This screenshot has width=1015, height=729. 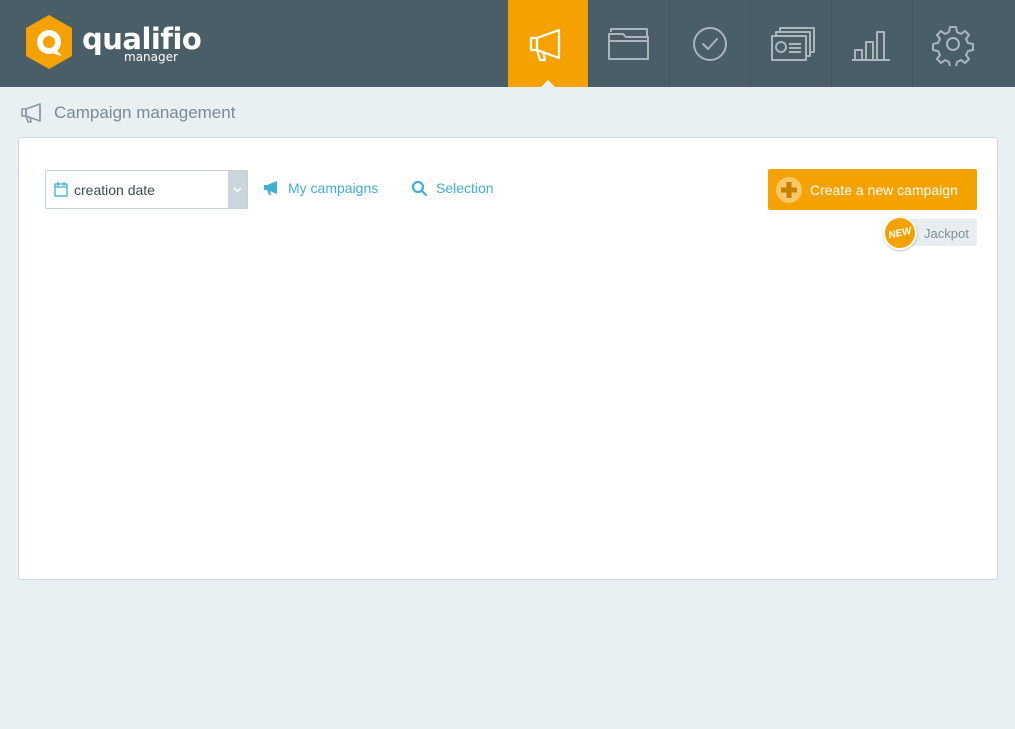 I want to click on nav-campaigns, so click(x=548, y=44).